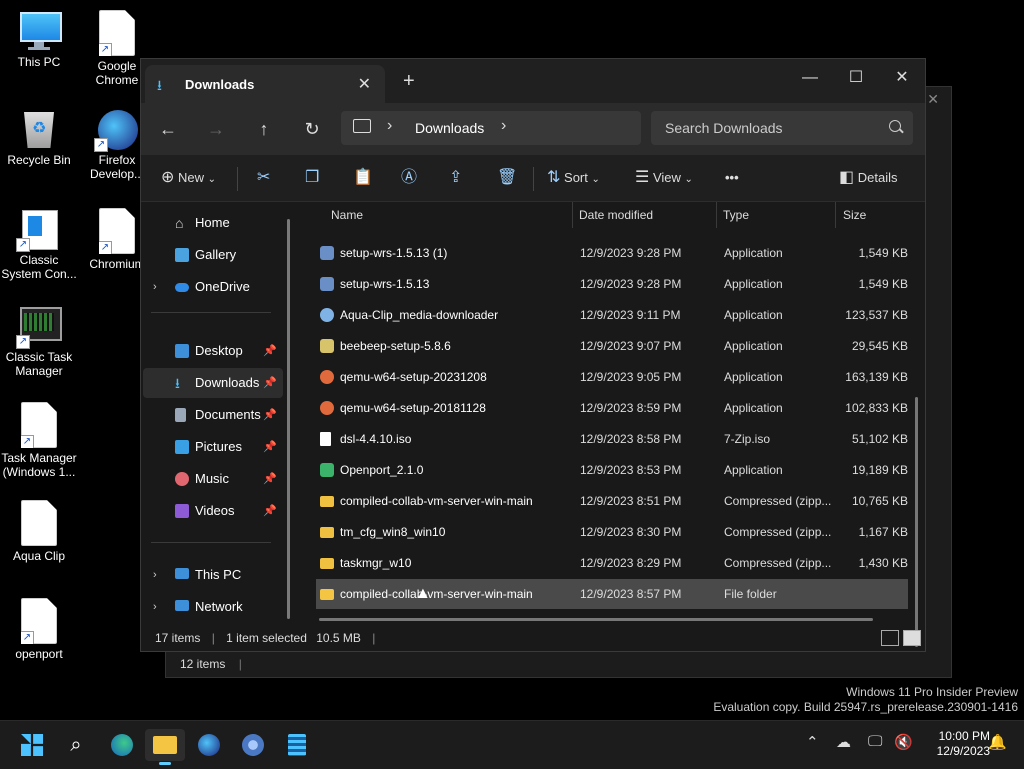  I want to click on sidebar-item-desktop: Desktop 📌, so click(213, 351).